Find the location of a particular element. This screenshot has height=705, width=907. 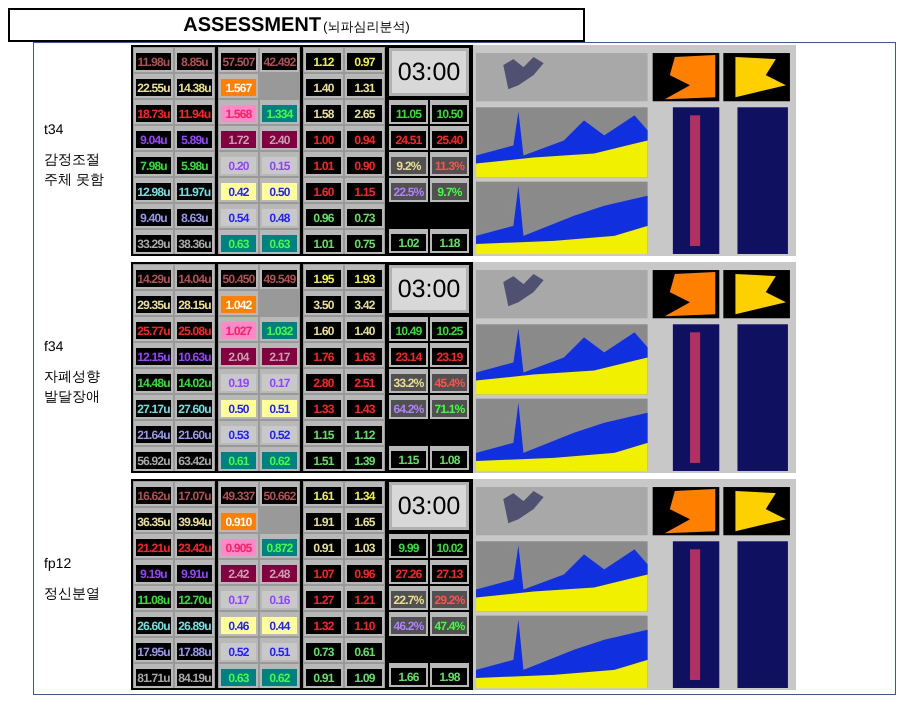

readout: 1.63 is located at coordinates (364, 355).